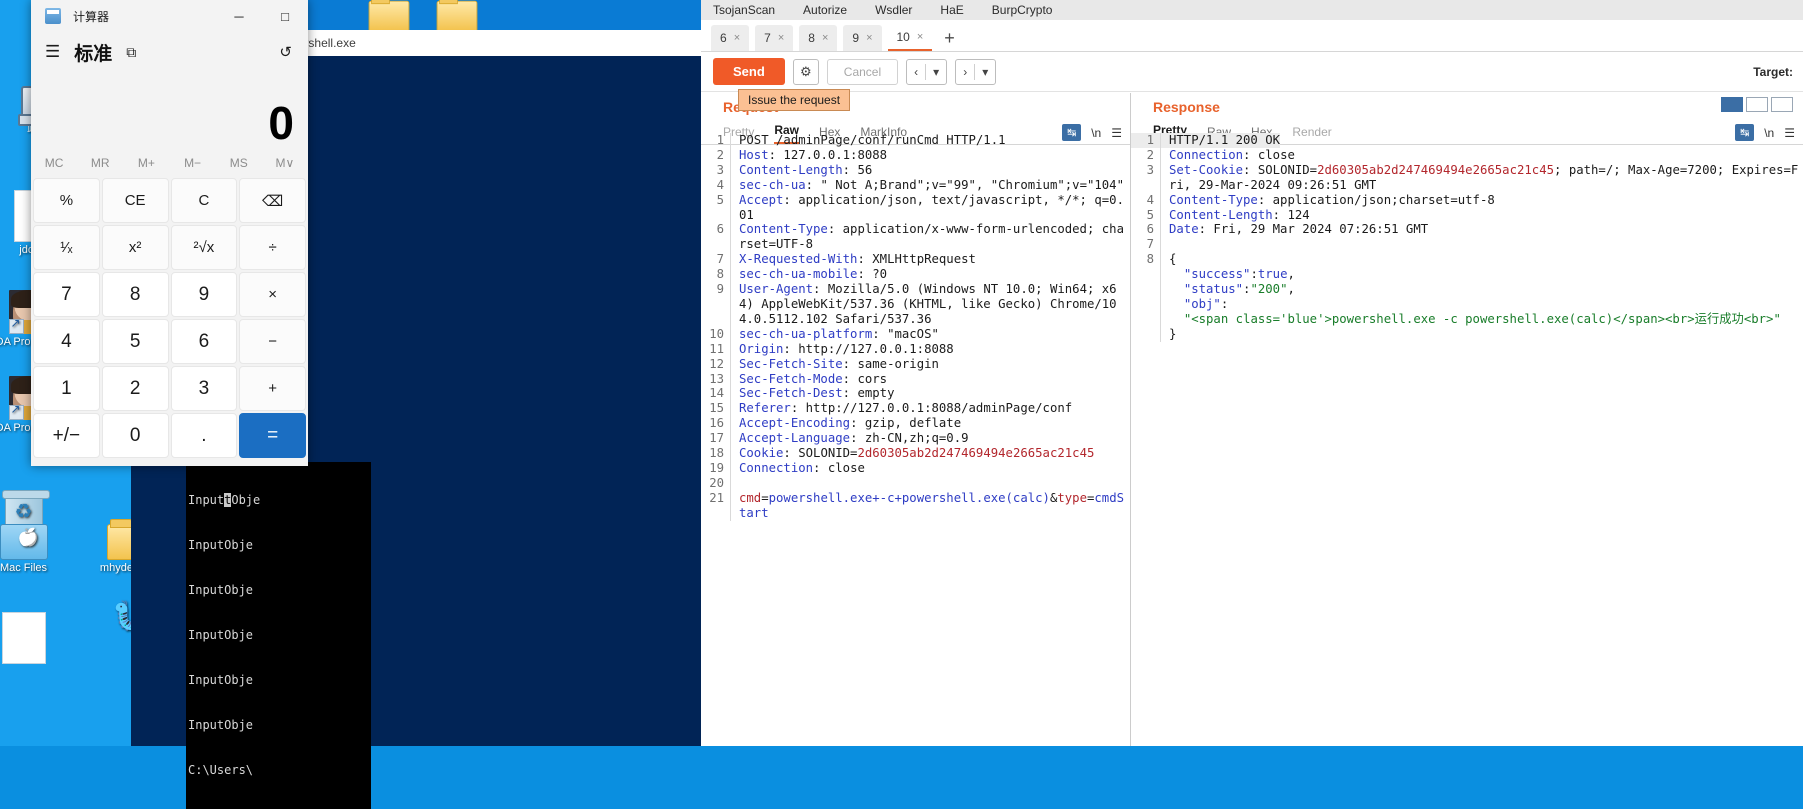  I want to click on key-8: 8, so click(135, 294).